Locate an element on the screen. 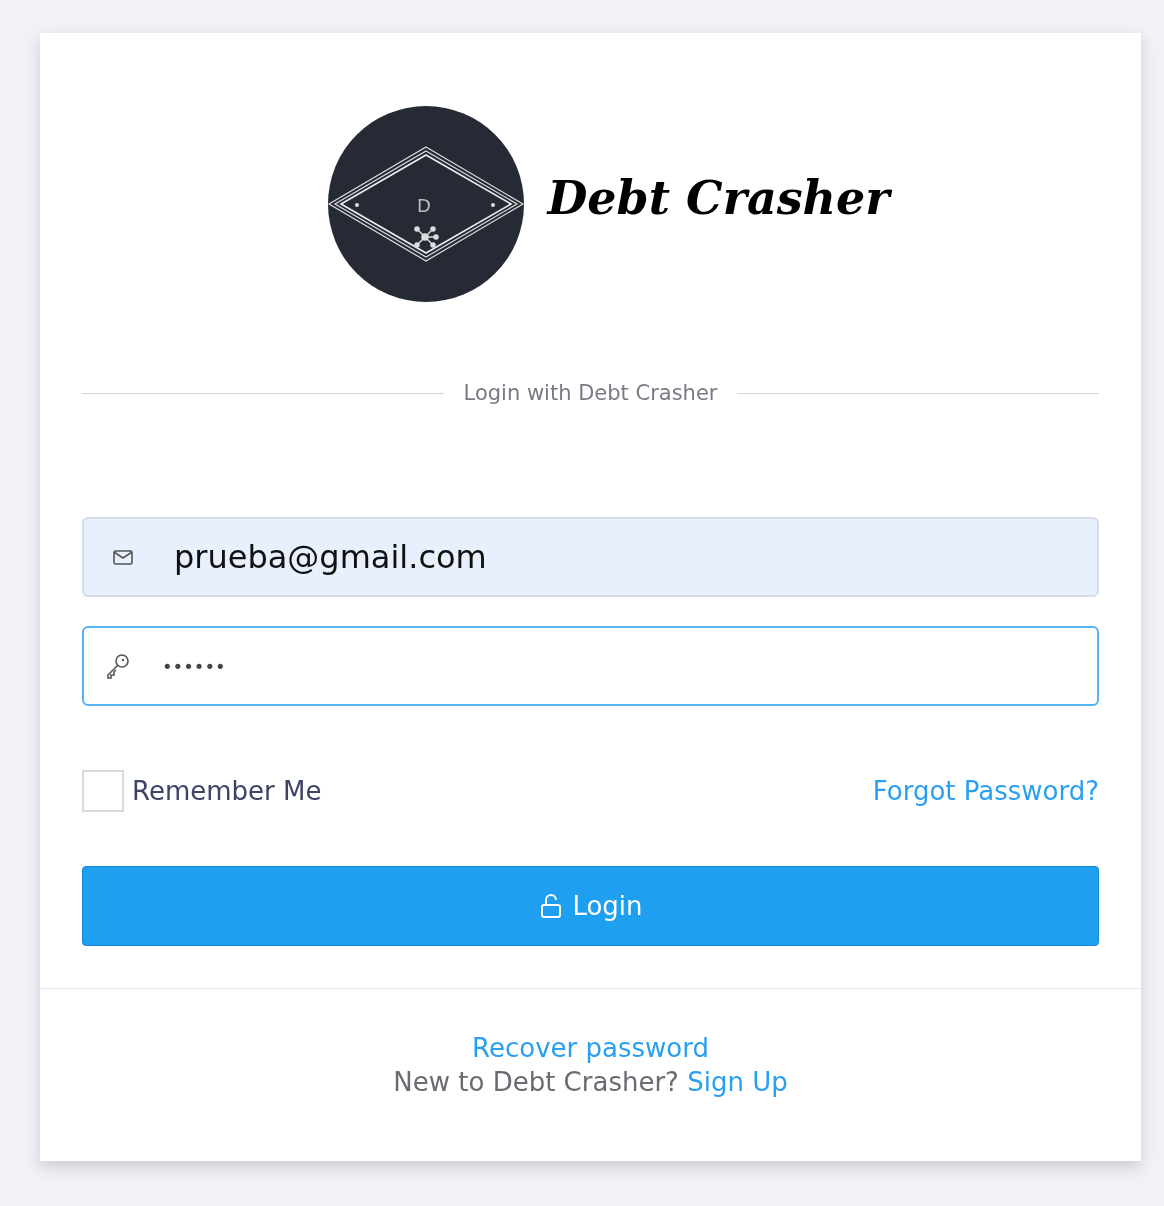 The height and width of the screenshot is (1206, 1164). signup-prompt: New to Debt Crasher? is located at coordinates (536, 1082).